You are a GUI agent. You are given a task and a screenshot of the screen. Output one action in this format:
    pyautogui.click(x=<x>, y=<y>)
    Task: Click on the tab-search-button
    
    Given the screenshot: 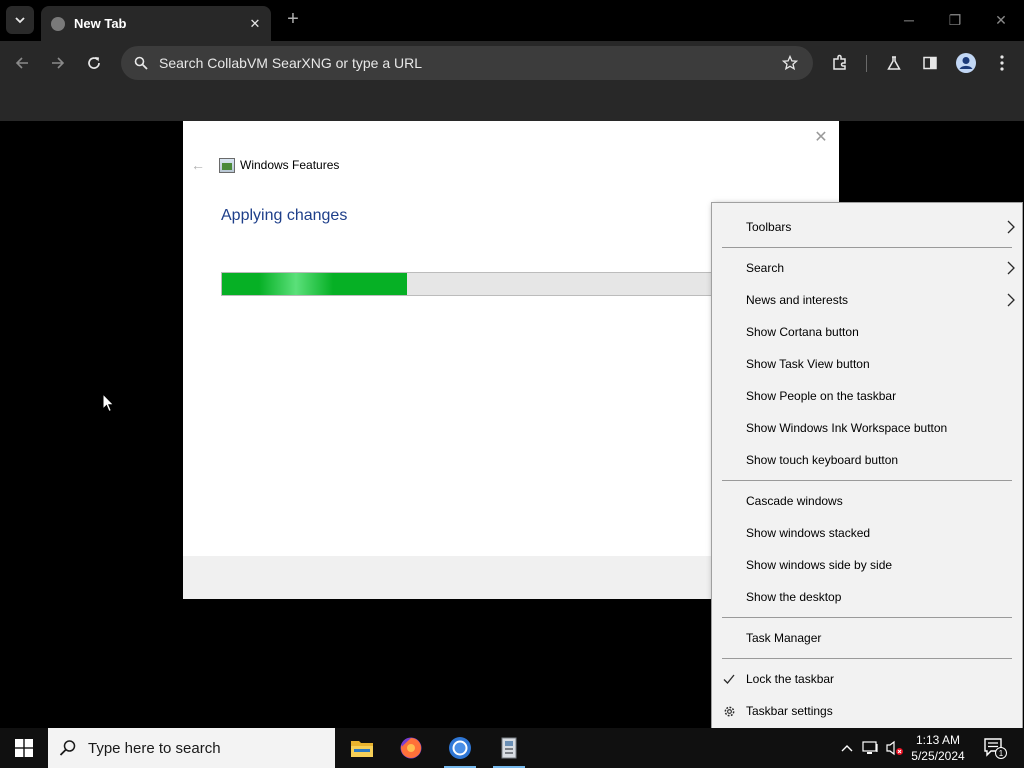 What is the action you would take?
    pyautogui.click(x=20, y=20)
    